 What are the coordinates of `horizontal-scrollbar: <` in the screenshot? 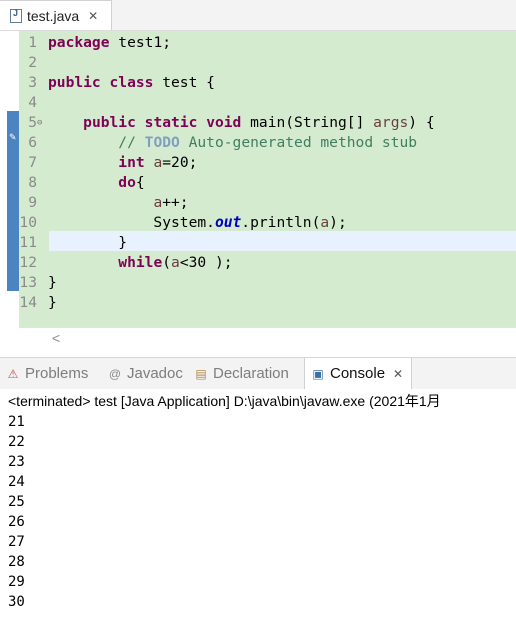 It's located at (267, 339).